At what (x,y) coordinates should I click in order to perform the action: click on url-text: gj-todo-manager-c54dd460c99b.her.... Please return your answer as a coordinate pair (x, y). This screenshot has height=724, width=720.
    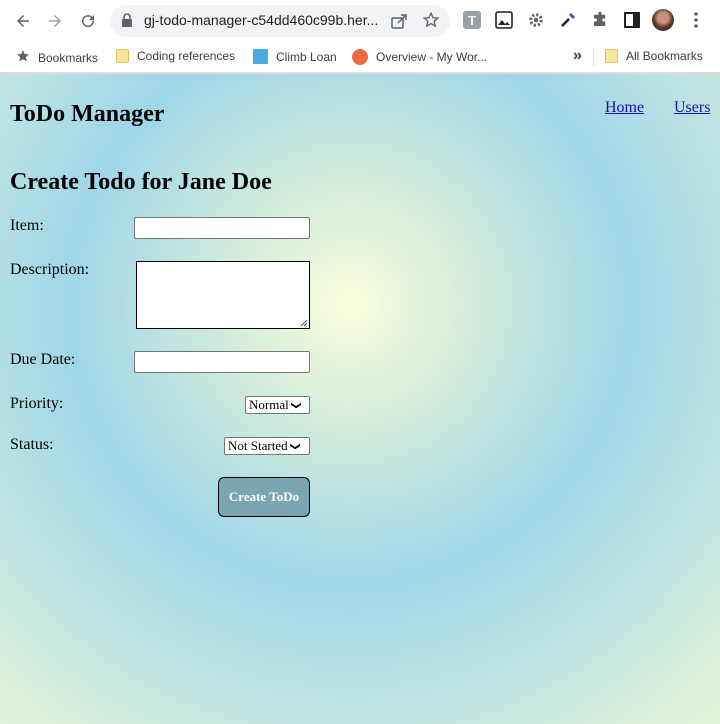
    Looking at the image, I should click on (268, 20).